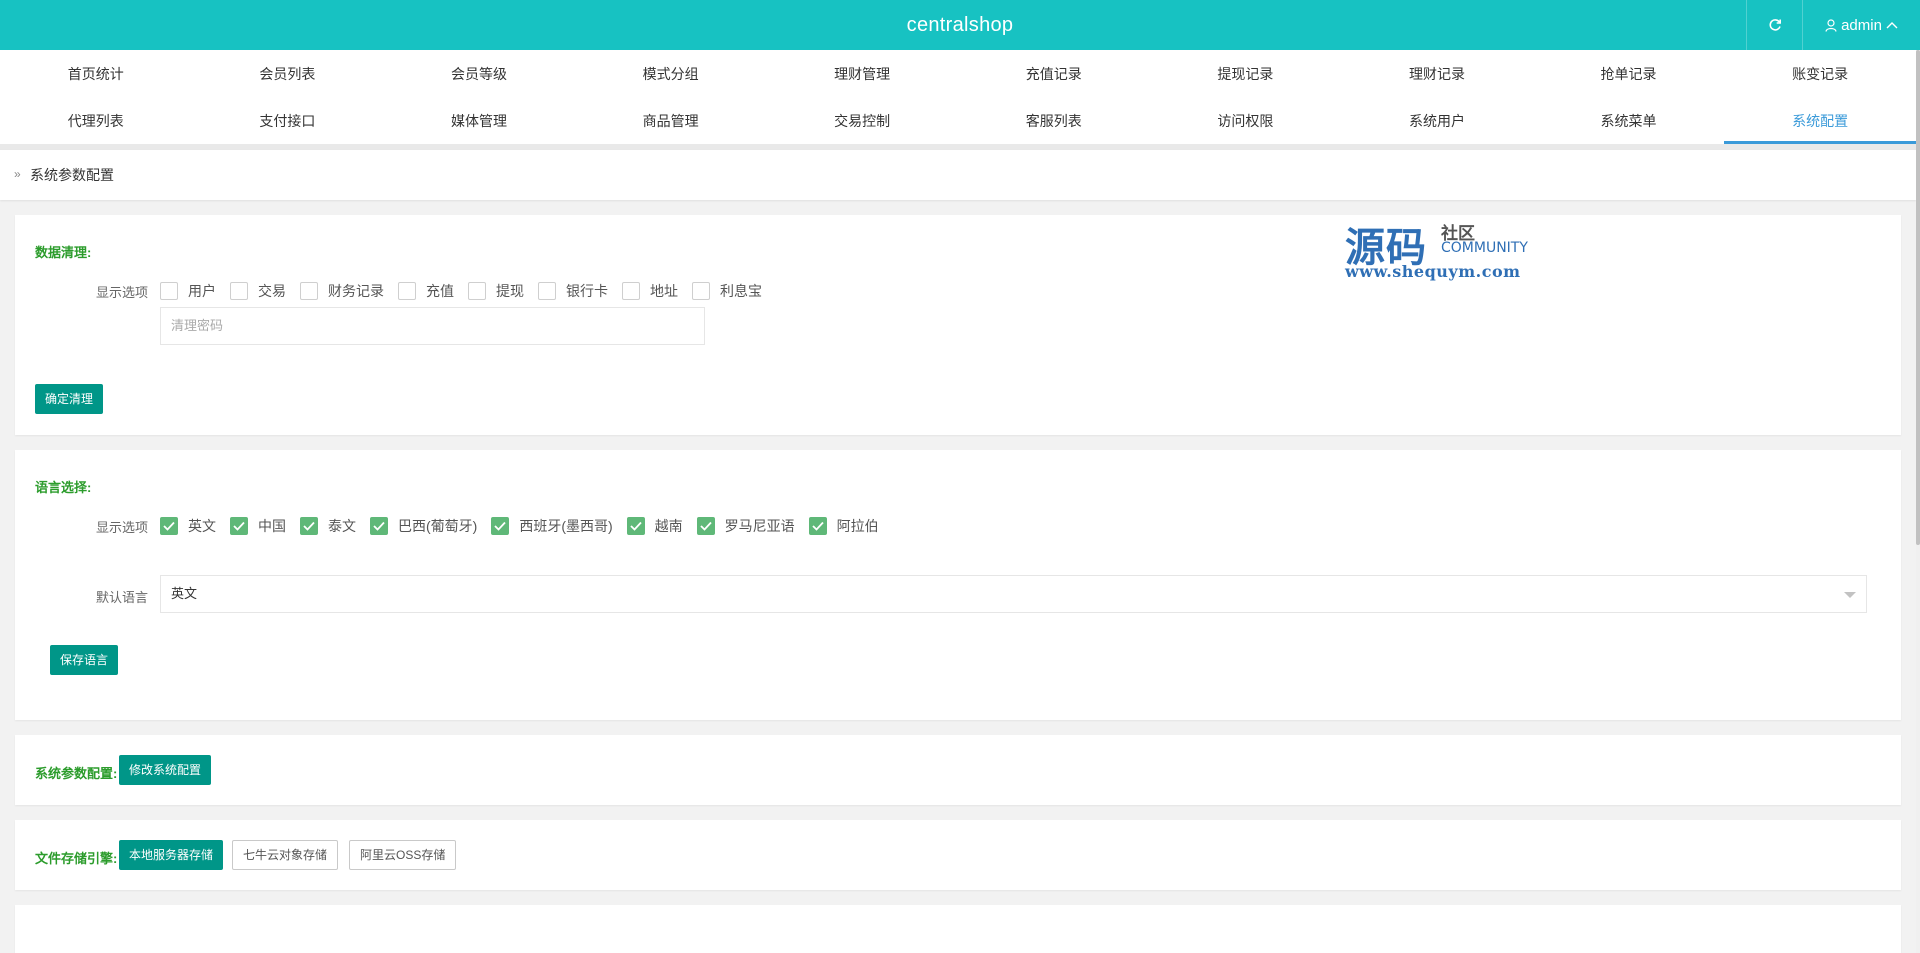 This screenshot has width=1920, height=953. What do you see at coordinates (76, 858) in the screenshot?
I see `storage-title: 文件存储引擎:` at bounding box center [76, 858].